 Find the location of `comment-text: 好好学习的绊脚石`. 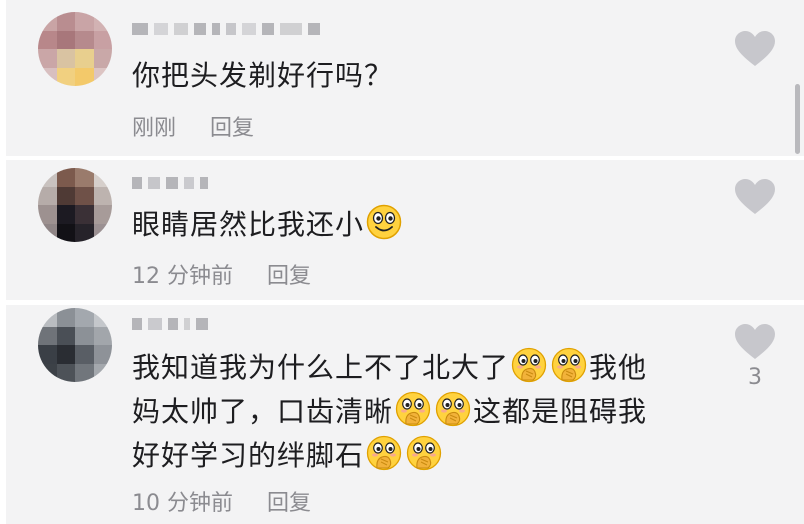

comment-text: 好好学习的绊脚石 is located at coordinates (288, 455).